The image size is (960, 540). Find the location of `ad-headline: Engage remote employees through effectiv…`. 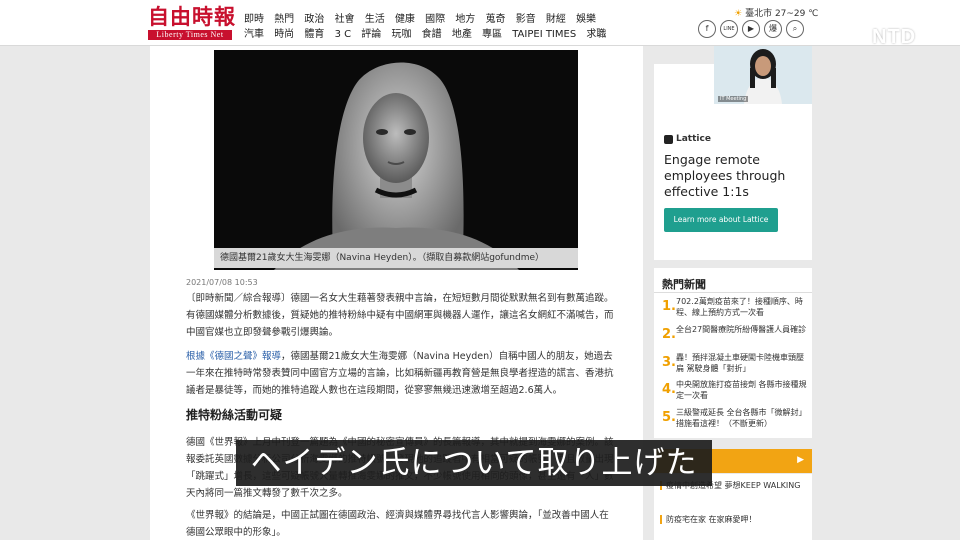

ad-headline: Engage remote employees through effectiv… is located at coordinates (725, 175).